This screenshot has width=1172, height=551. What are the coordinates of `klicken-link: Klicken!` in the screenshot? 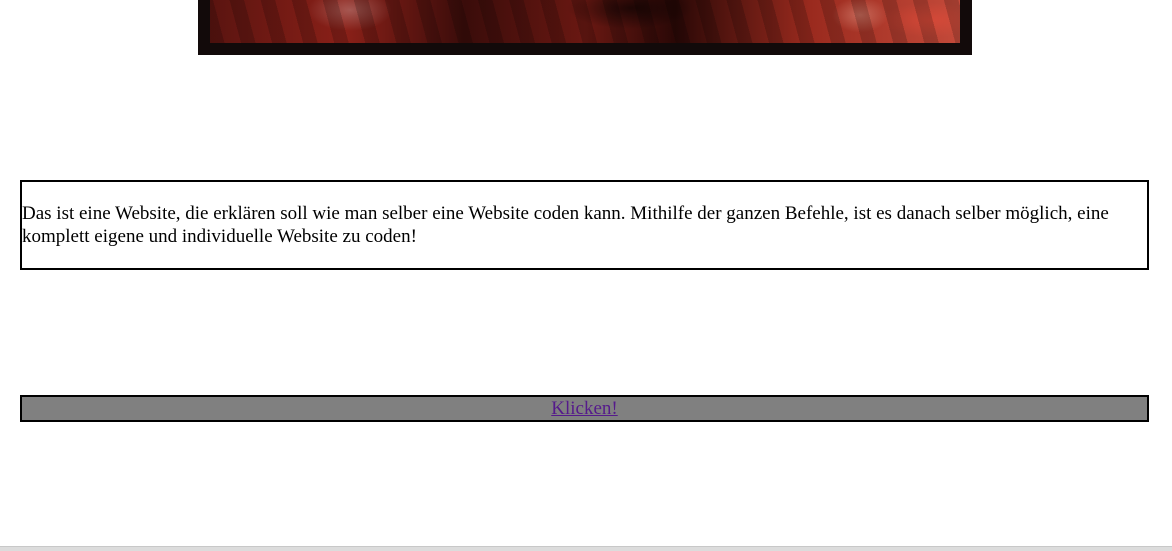 It's located at (584, 408).